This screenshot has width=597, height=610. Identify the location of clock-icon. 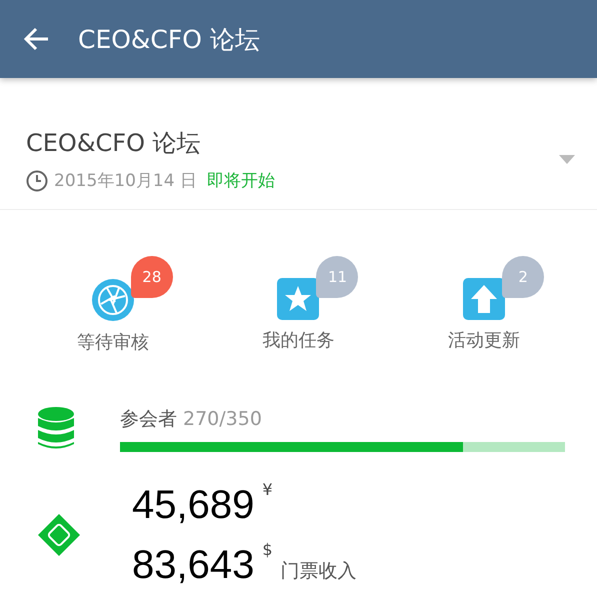
(37, 181).